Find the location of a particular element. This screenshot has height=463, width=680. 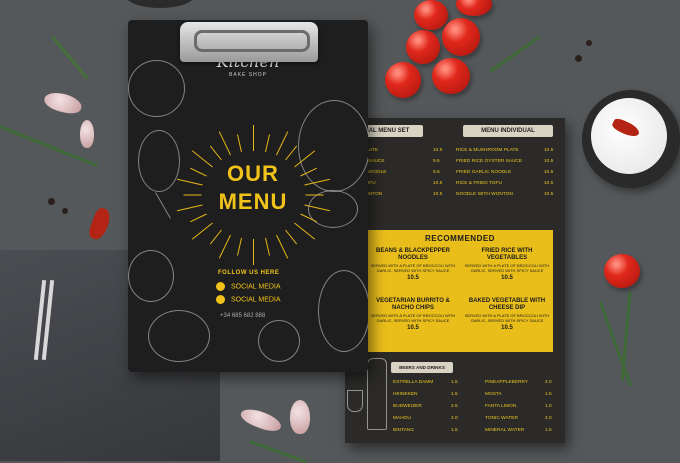

recommended-title: RECOMMENDED is located at coordinates (460, 238).